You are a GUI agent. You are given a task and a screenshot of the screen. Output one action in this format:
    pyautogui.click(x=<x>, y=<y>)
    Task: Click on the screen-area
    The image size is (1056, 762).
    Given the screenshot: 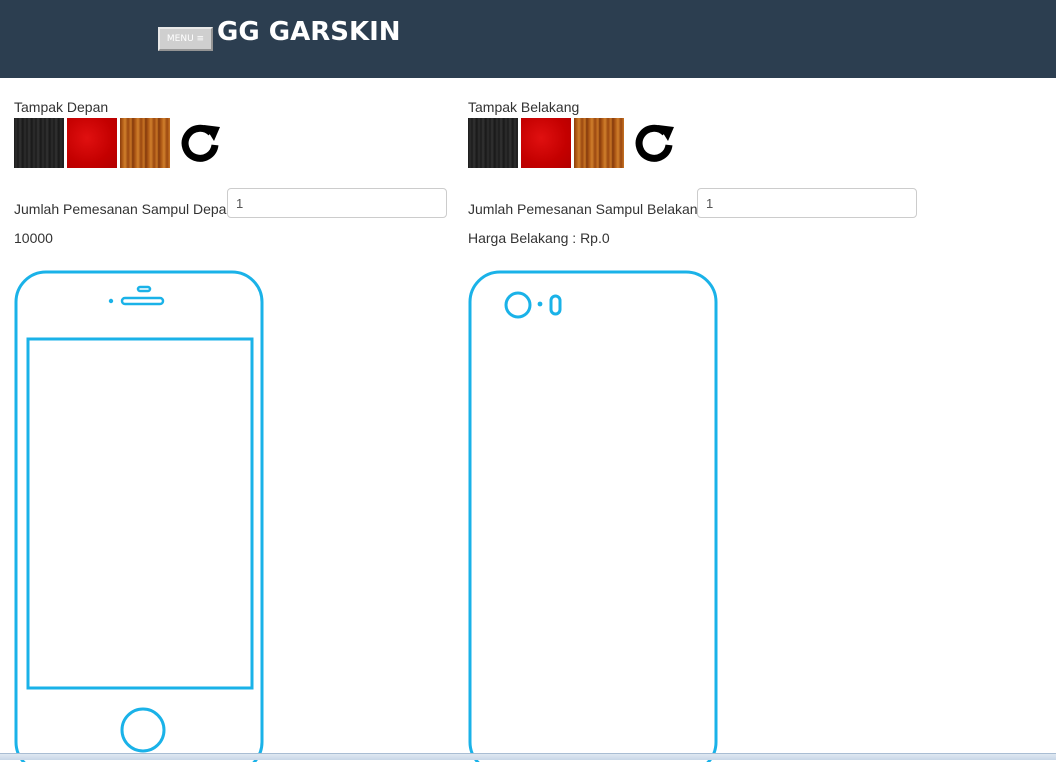 What is the action you would take?
    pyautogui.click(x=140, y=513)
    